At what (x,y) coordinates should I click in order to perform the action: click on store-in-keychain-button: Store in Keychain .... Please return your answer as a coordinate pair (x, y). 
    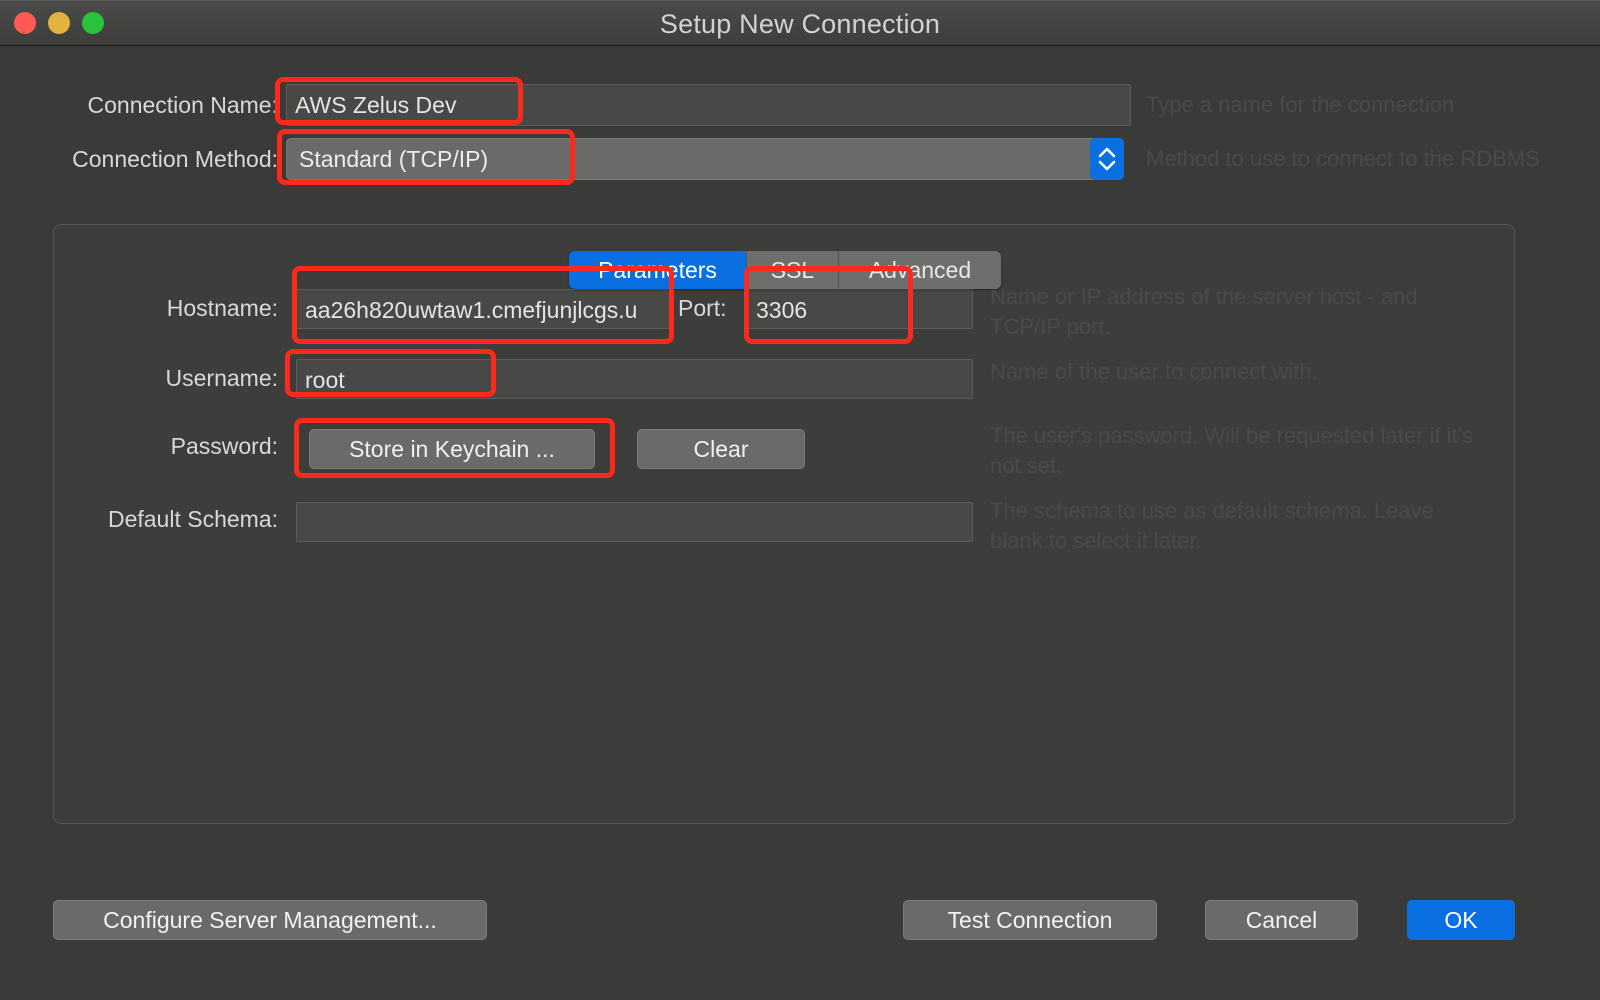
    Looking at the image, I should click on (452, 449).